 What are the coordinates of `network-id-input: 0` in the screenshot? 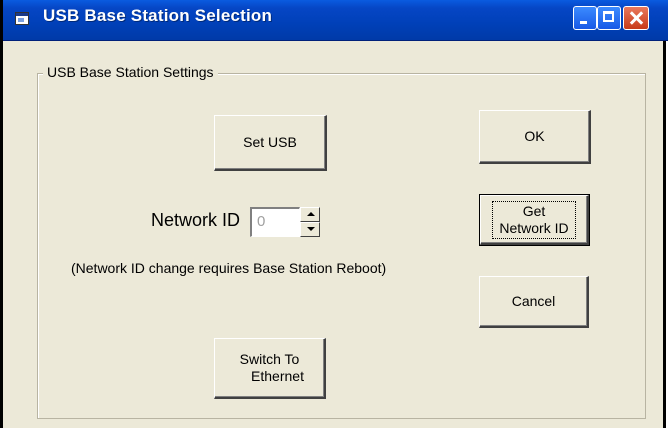 It's located at (275, 222).